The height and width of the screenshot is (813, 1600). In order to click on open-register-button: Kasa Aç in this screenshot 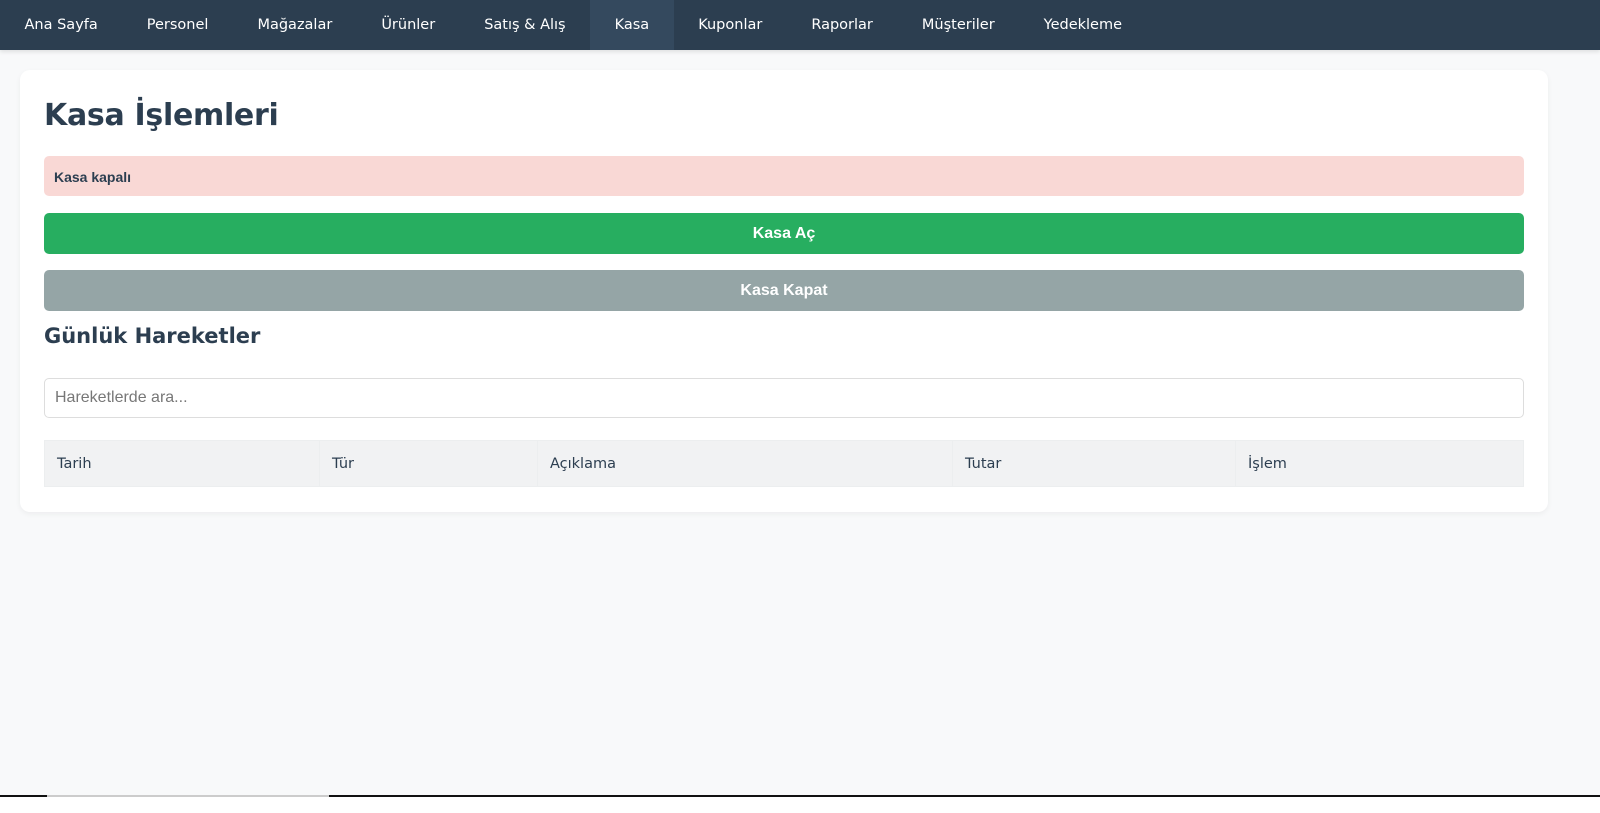, I will do `click(784, 233)`.